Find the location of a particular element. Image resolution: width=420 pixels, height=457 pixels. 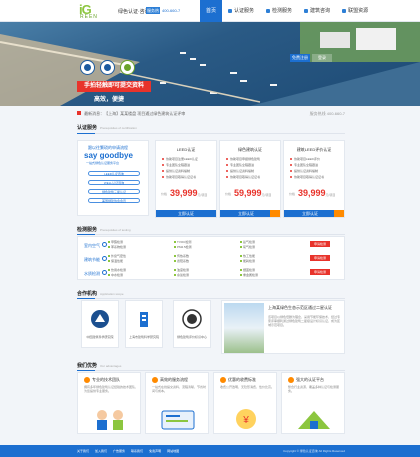

test-item: 氡气检测 is located at coordinates (247, 247).